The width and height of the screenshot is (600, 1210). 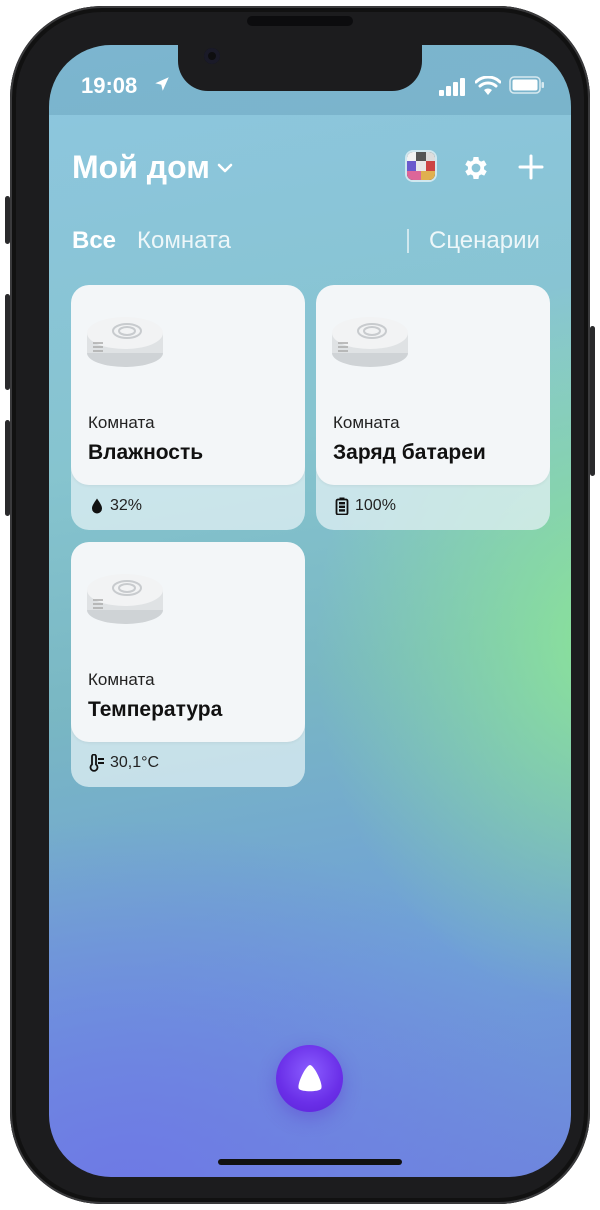 I want to click on avatar-image-icon, so click(x=421, y=166).